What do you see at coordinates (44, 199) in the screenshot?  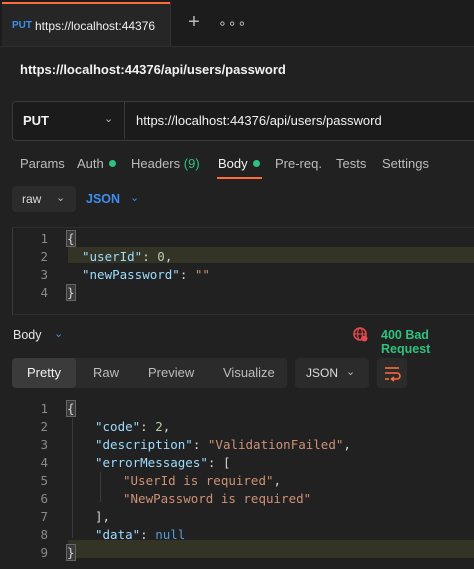 I see `body-mode-select: raw ⌄` at bounding box center [44, 199].